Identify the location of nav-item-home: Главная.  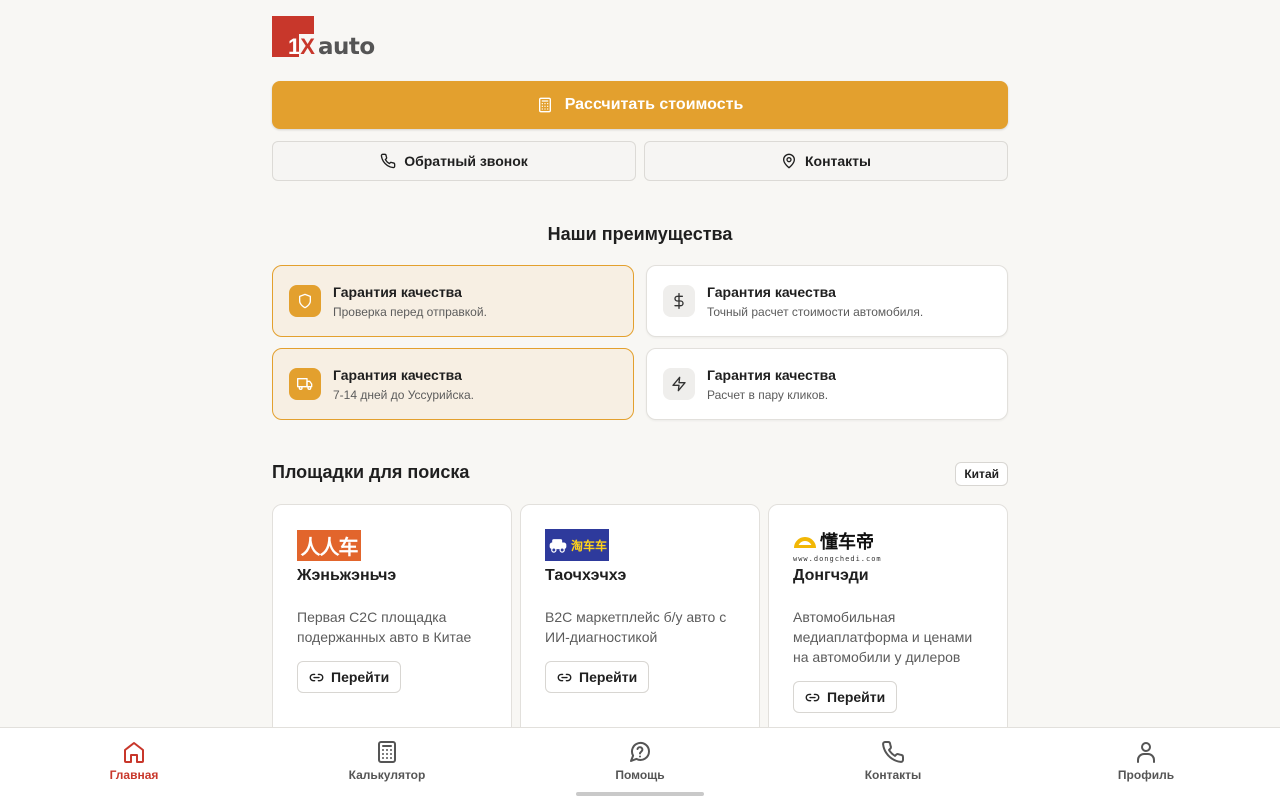
(134, 761).